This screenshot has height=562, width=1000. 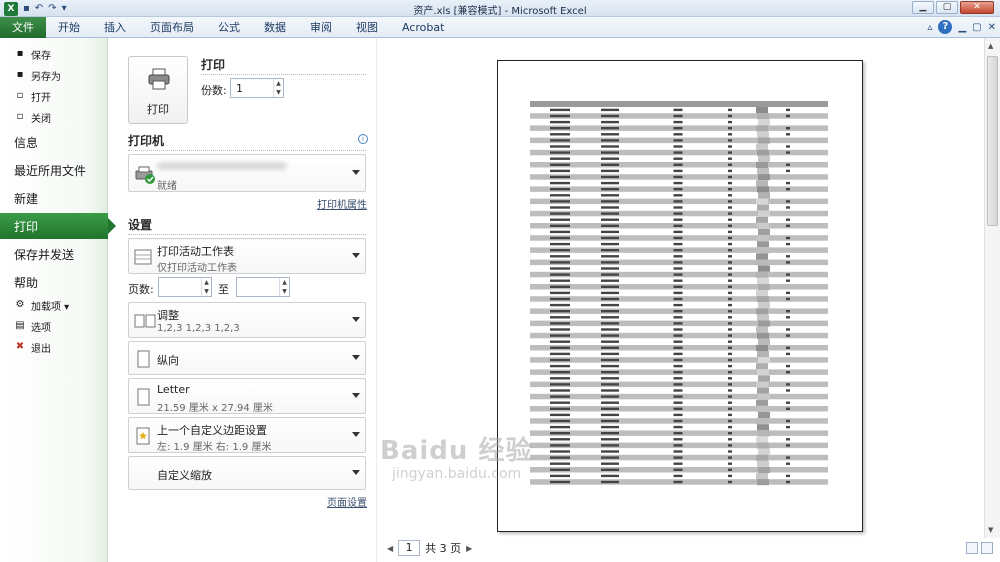 I want to click on doc-close-icon: ✕, so click(x=992, y=27).